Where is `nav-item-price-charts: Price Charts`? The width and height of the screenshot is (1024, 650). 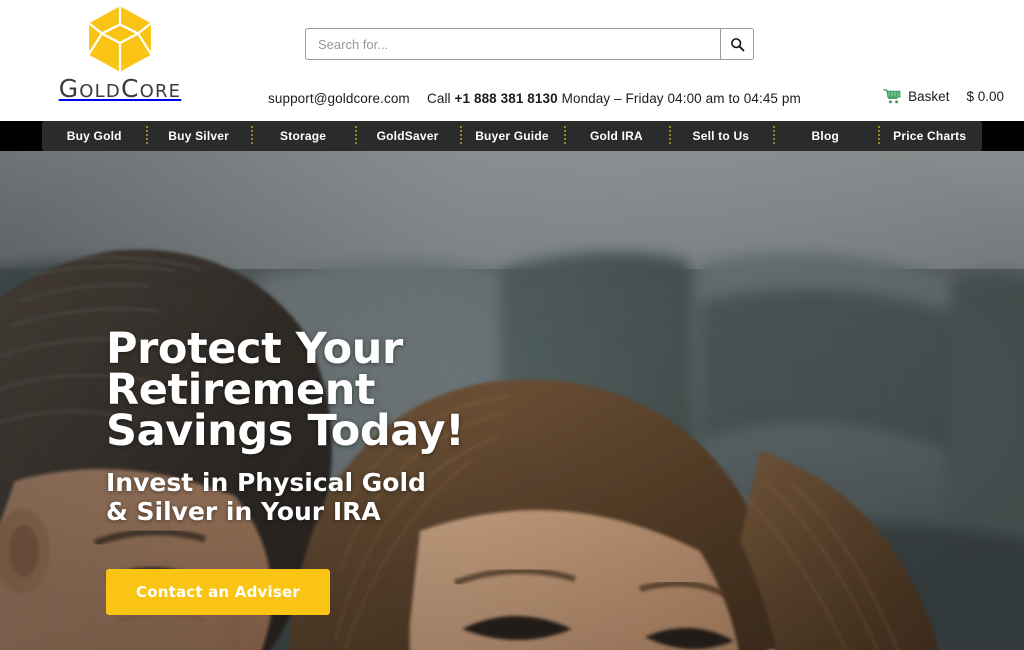 nav-item-price-charts: Price Charts is located at coordinates (929, 136).